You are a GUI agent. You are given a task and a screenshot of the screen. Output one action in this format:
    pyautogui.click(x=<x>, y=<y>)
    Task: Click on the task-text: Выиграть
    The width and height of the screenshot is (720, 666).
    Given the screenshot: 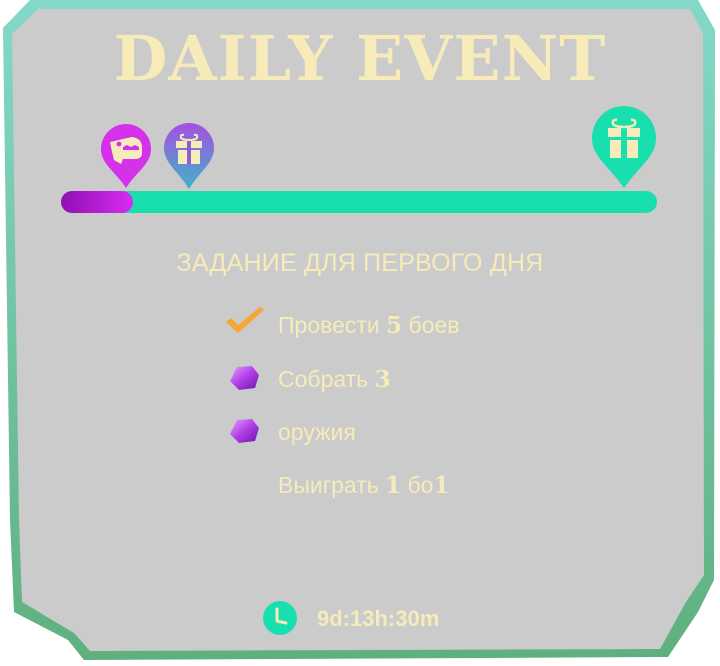 What is the action you would take?
    pyautogui.click(x=332, y=485)
    